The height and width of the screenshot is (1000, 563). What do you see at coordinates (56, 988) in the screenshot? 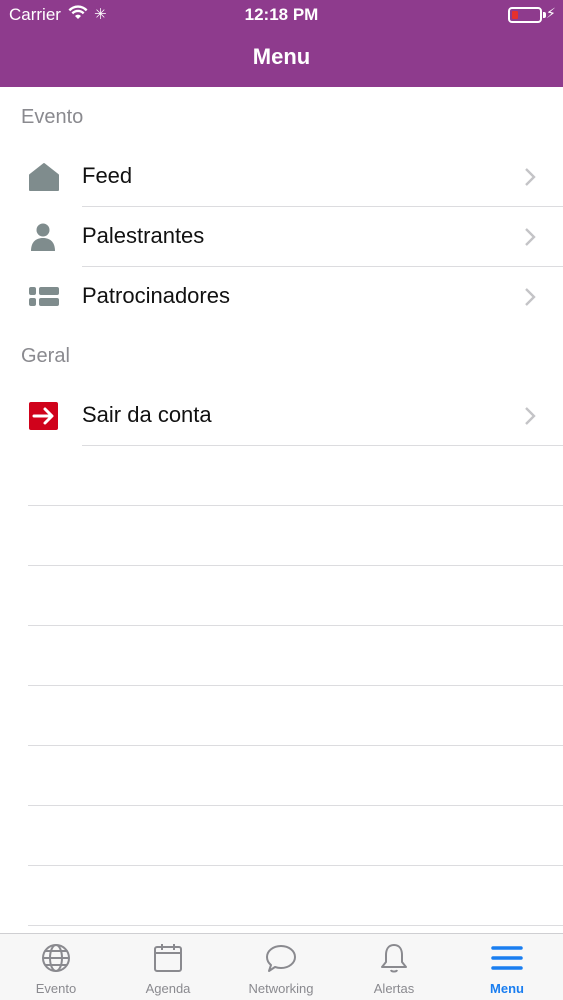
I see `tab-label: Evento` at bounding box center [56, 988].